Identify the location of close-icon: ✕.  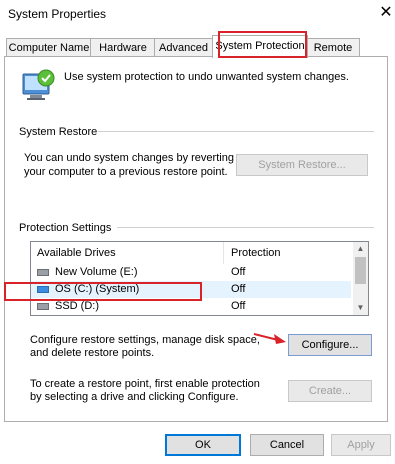
(386, 13).